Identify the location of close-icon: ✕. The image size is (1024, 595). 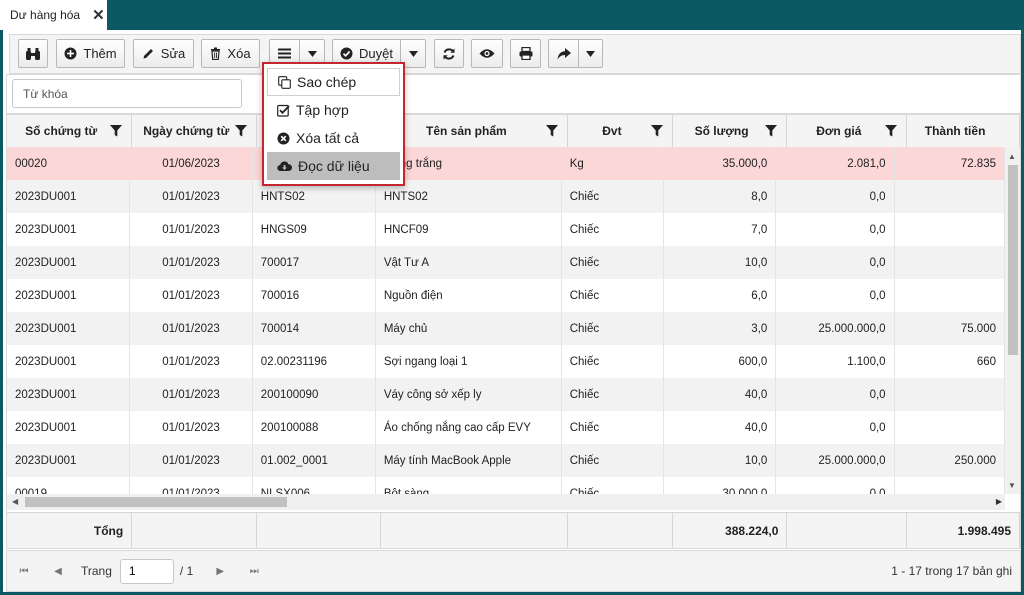
(98, 15).